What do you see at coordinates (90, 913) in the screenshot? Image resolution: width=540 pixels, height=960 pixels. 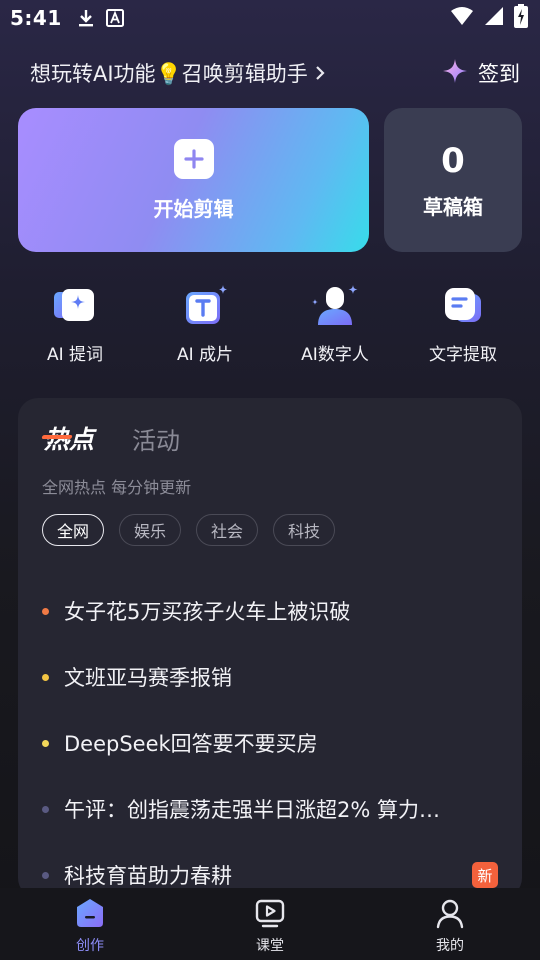 I see `create-icon` at bounding box center [90, 913].